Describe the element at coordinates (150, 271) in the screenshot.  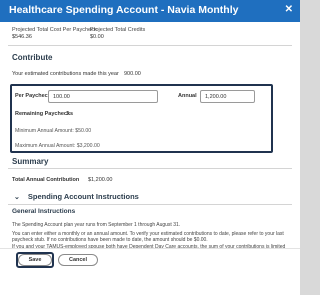
I see `dialog-footer: Save Cancel` at that location.